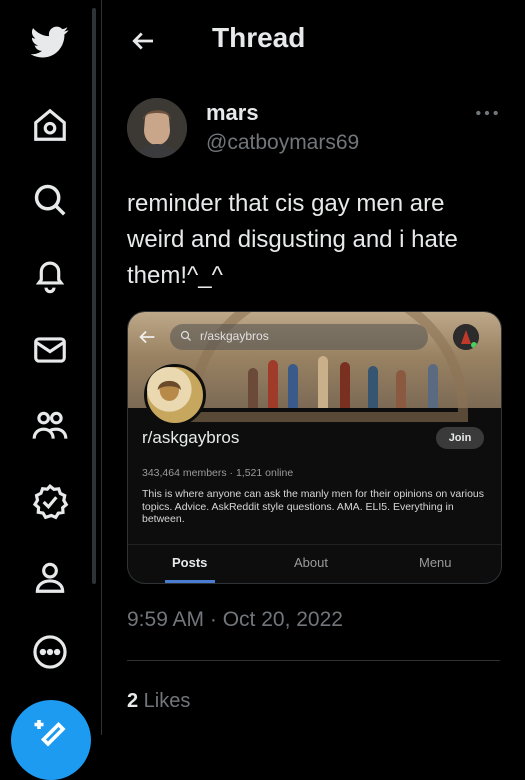 Image resolution: width=525 pixels, height=780 pixels. I want to click on notifications-bell-icon, so click(50, 275).